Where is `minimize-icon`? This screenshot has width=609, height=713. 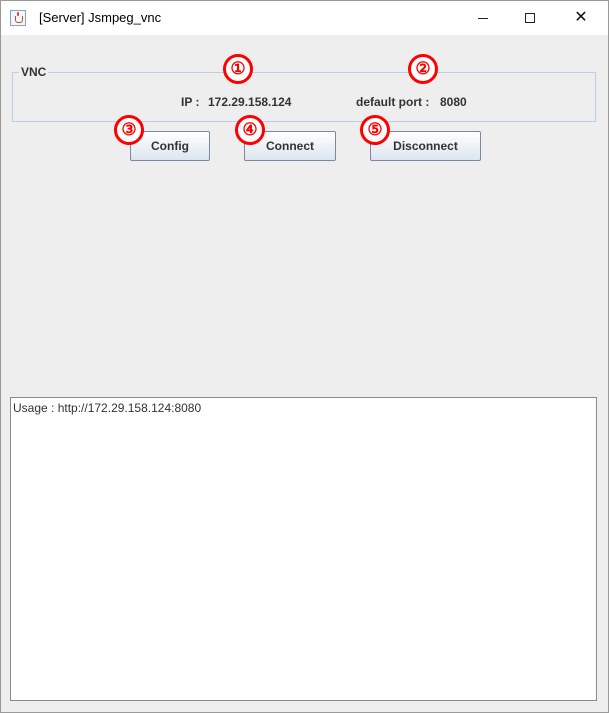
minimize-icon is located at coordinates (483, 18).